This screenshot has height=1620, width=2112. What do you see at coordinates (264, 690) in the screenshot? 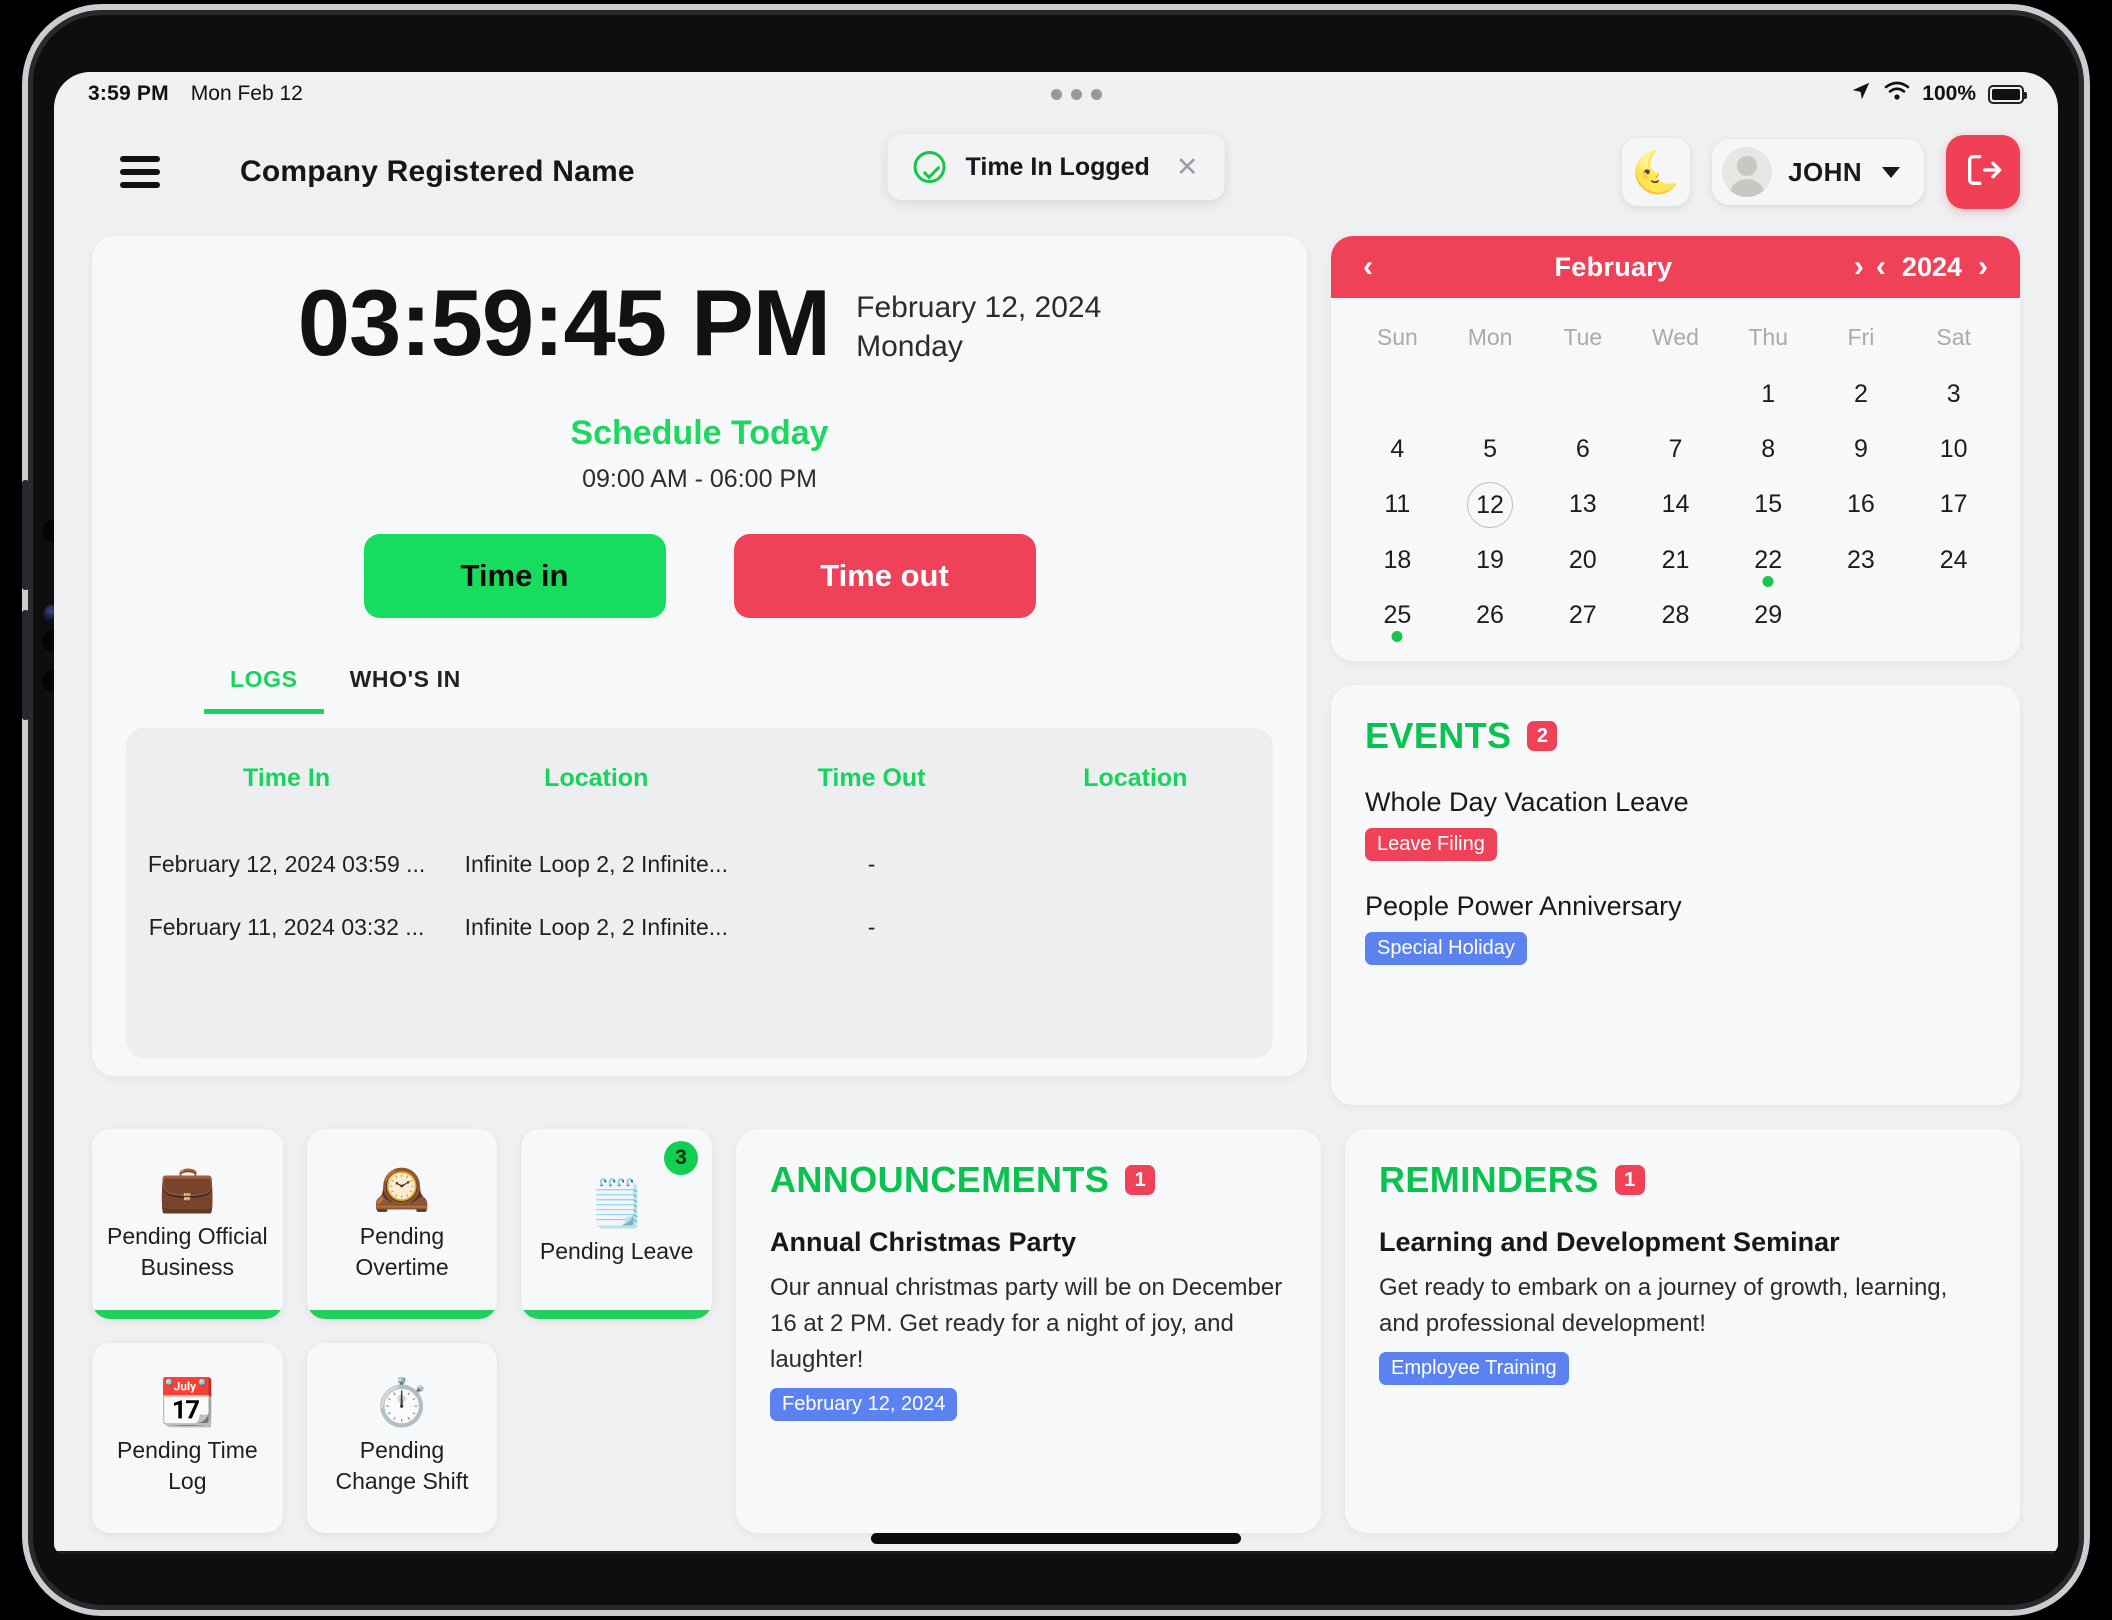
I see `tab-logs: LOGS` at bounding box center [264, 690].